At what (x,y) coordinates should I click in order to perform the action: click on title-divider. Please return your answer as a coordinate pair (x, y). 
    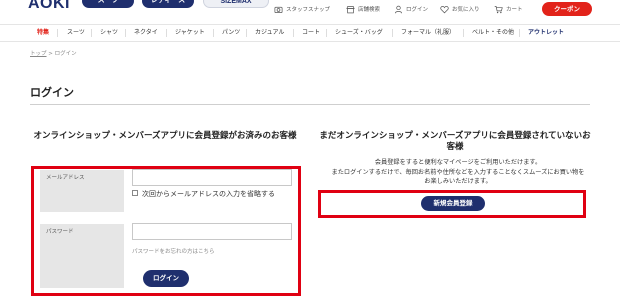
    Looking at the image, I should click on (310, 104).